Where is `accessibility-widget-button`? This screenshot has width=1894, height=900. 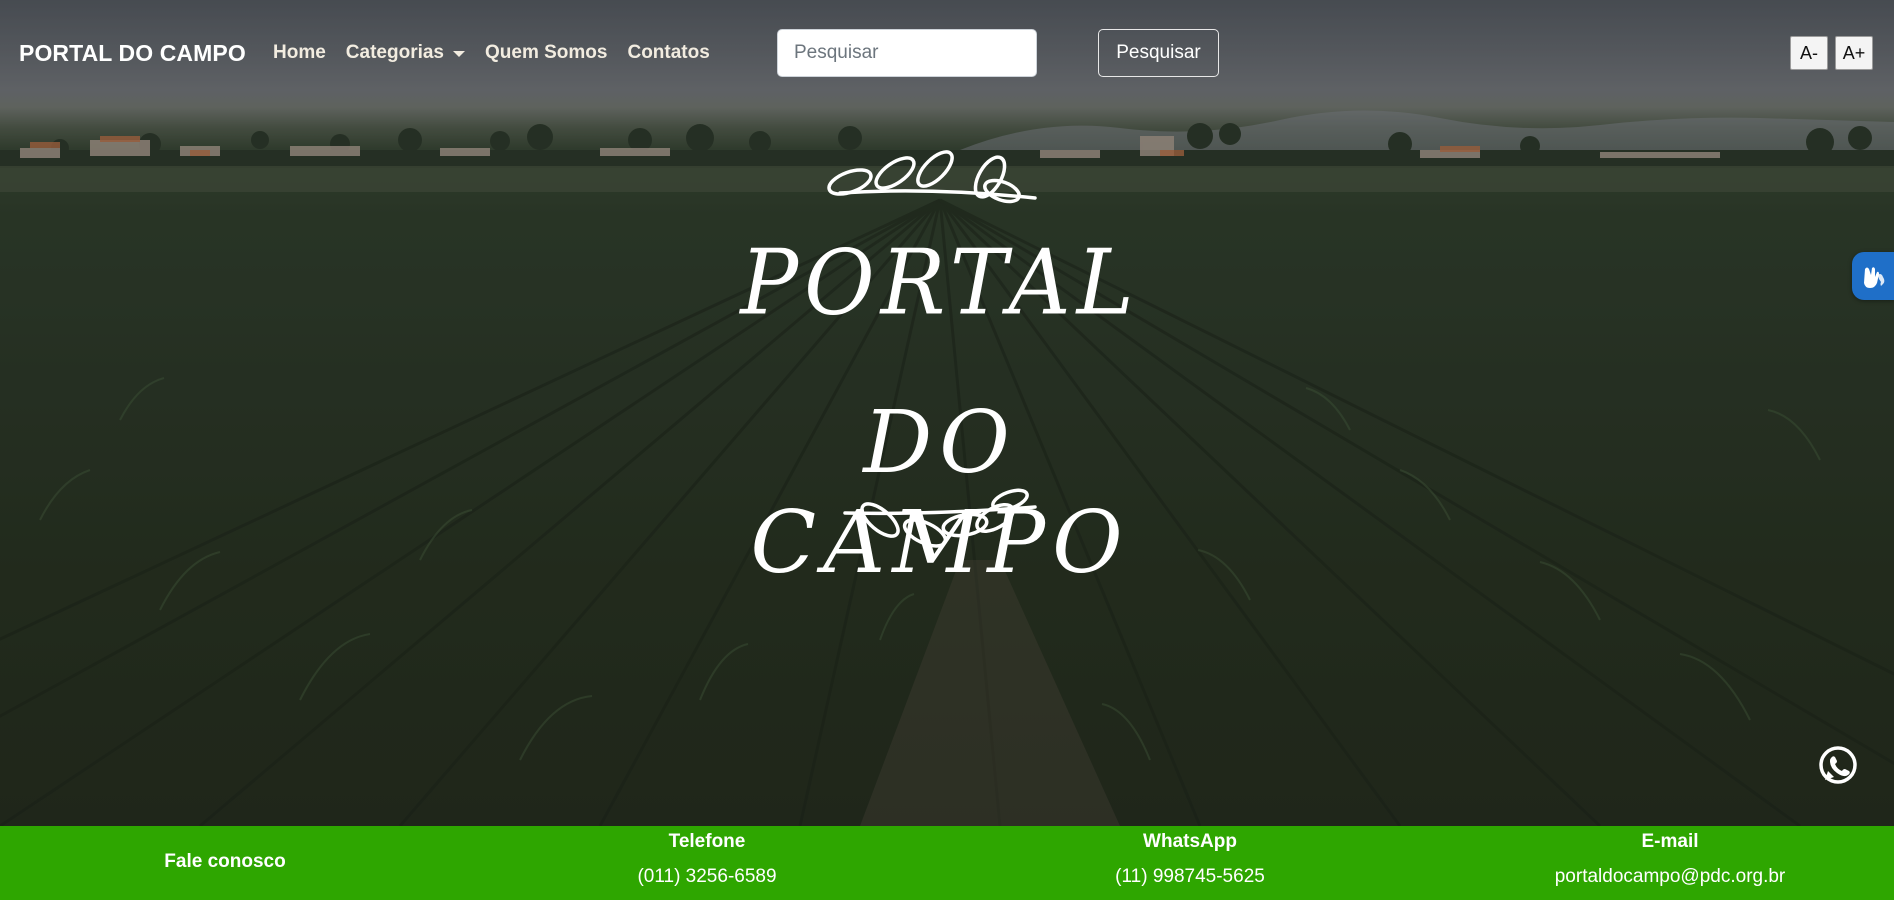
accessibility-widget-button is located at coordinates (1873, 276).